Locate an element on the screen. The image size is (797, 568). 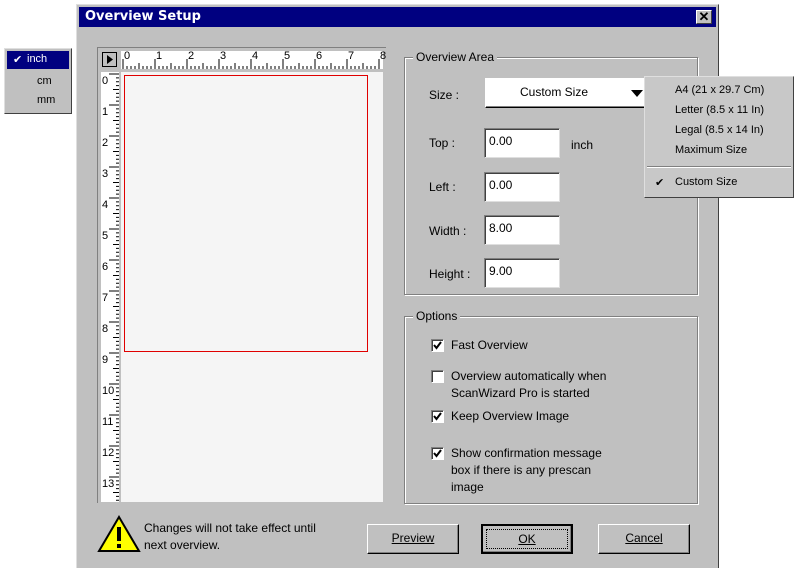
overview-area-rect is located at coordinates (246, 213).